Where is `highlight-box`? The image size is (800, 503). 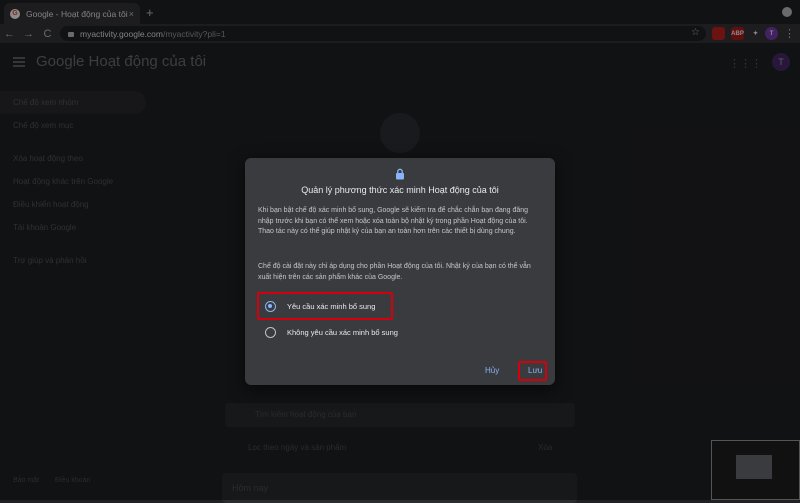
highlight-box is located at coordinates (325, 306).